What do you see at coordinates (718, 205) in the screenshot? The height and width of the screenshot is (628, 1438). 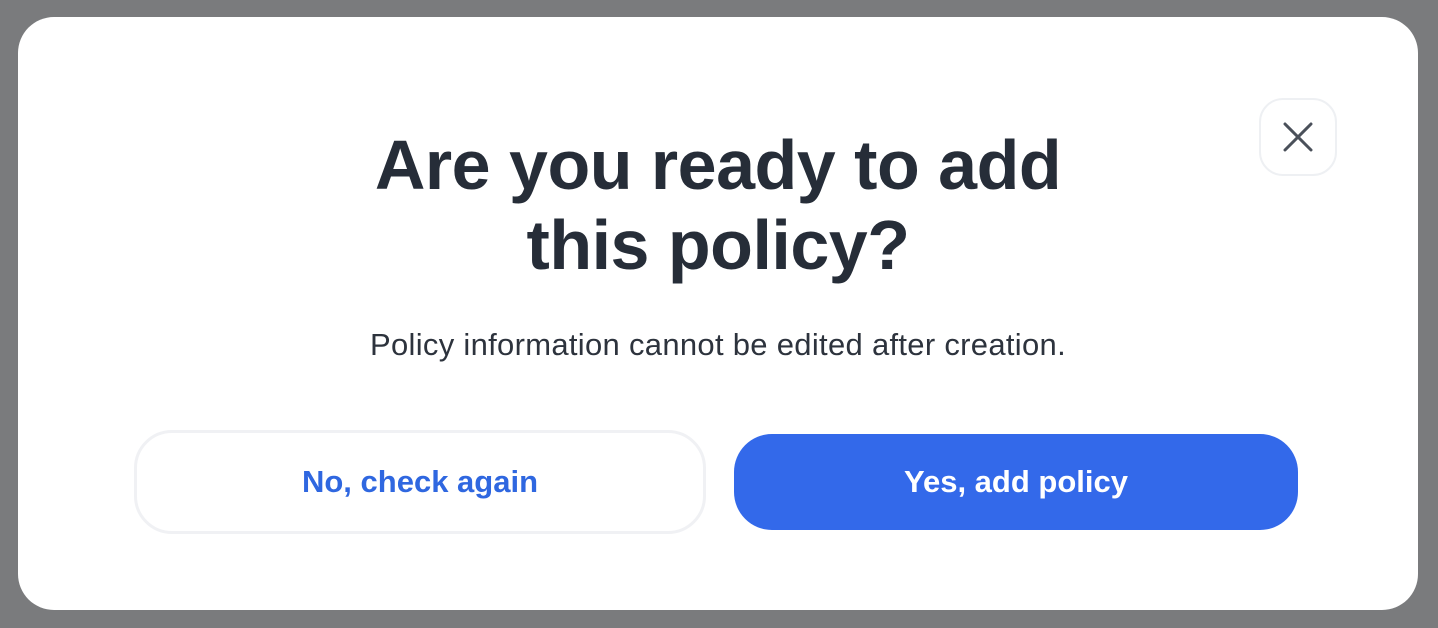 I see `dialog-title: Are you ready to add this policy?` at bounding box center [718, 205].